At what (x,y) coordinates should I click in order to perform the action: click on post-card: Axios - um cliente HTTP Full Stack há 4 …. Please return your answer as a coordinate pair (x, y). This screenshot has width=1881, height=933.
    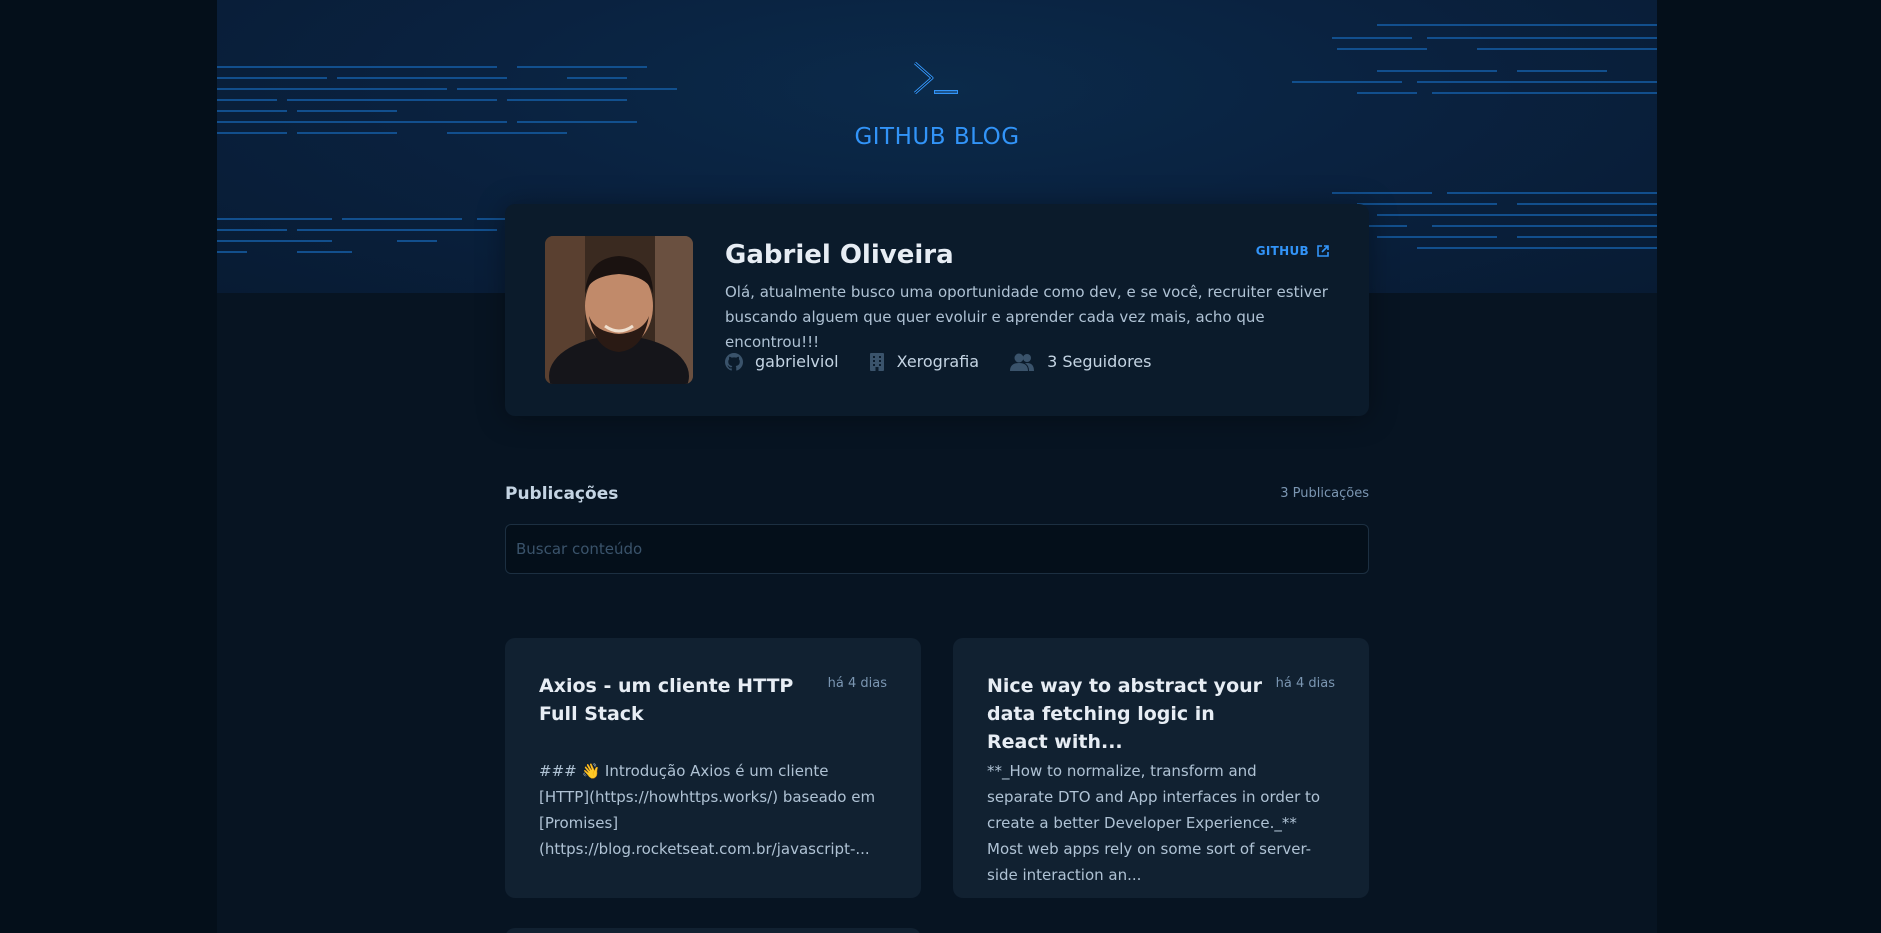
    Looking at the image, I should click on (713, 768).